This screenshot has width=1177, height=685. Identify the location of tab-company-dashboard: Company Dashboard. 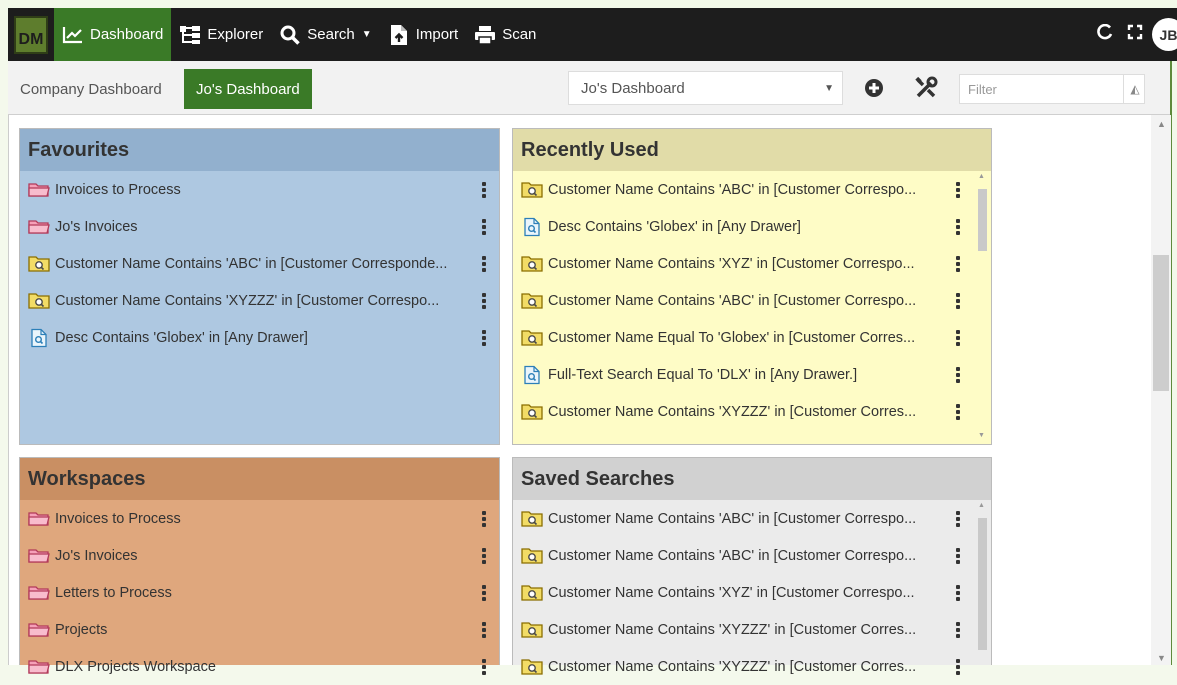
(91, 89).